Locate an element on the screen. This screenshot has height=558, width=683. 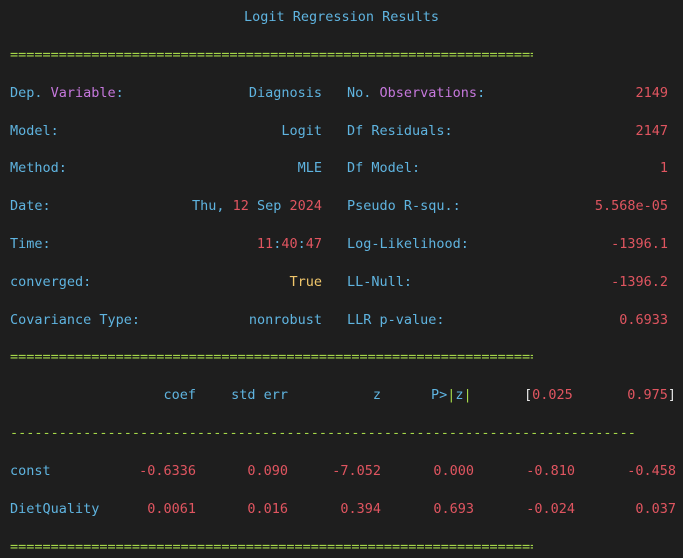
row-name: const is located at coordinates (30, 471).